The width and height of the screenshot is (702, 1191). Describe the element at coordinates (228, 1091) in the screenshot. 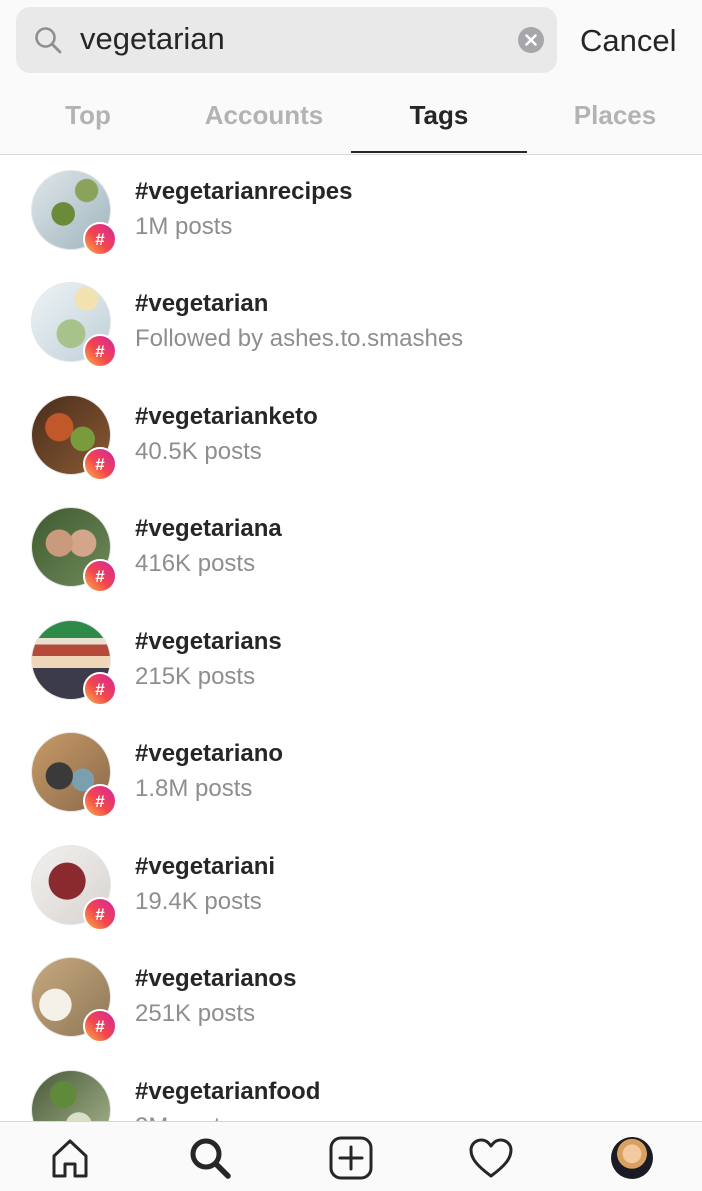

I see `tag-name: #vegetarianfood` at that location.